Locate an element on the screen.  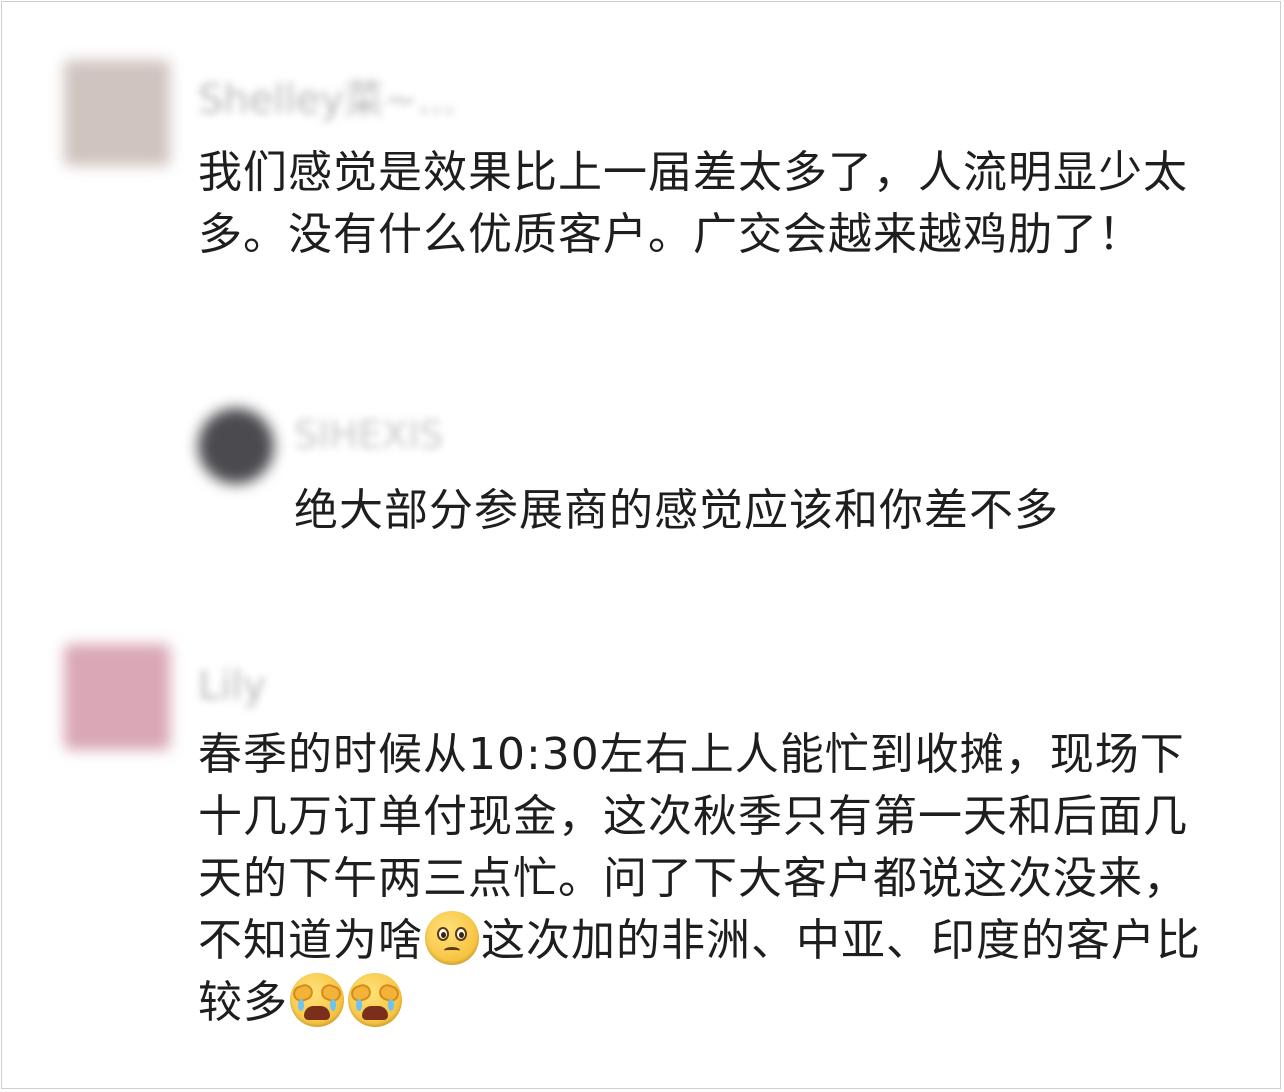
comment-username: Lily is located at coordinates (232, 686).